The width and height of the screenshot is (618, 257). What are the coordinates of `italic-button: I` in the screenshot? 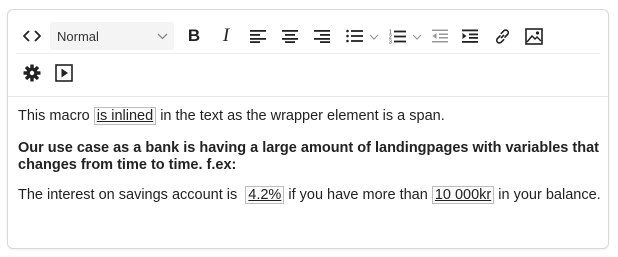 It's located at (226, 36).